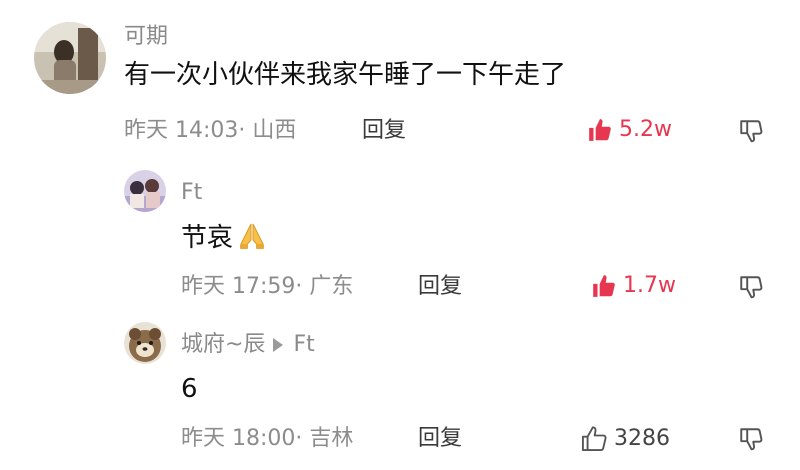  Describe the element at coordinates (189, 389) in the screenshot. I see `comment-text: 6` at that location.